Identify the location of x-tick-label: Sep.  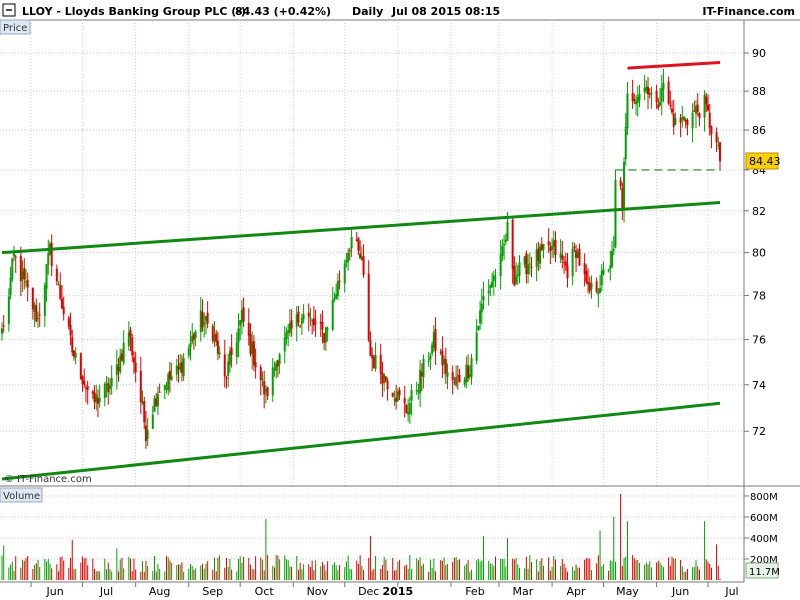
(212, 591).